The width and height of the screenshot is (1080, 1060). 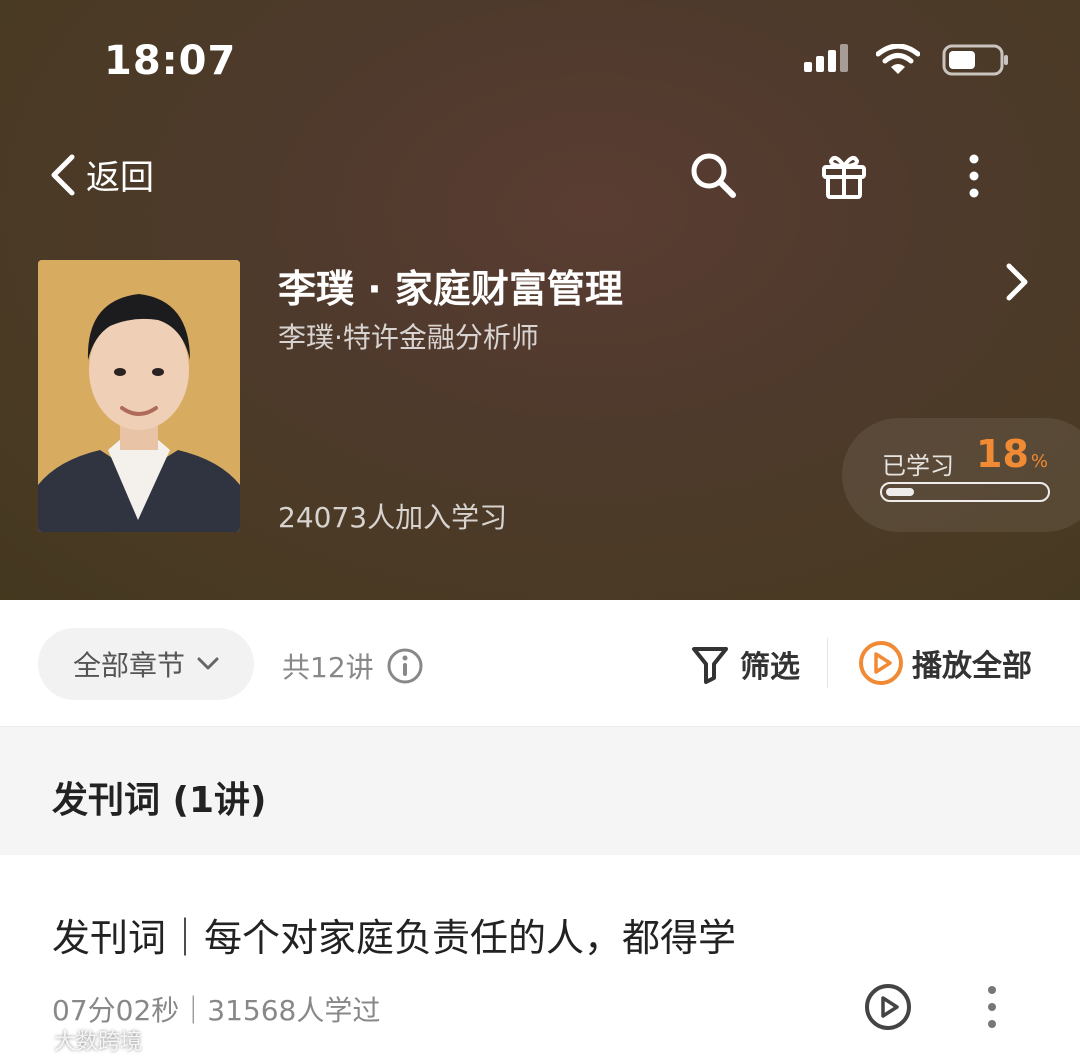 I want to click on episode-play-button, so click(x=888, y=1009).